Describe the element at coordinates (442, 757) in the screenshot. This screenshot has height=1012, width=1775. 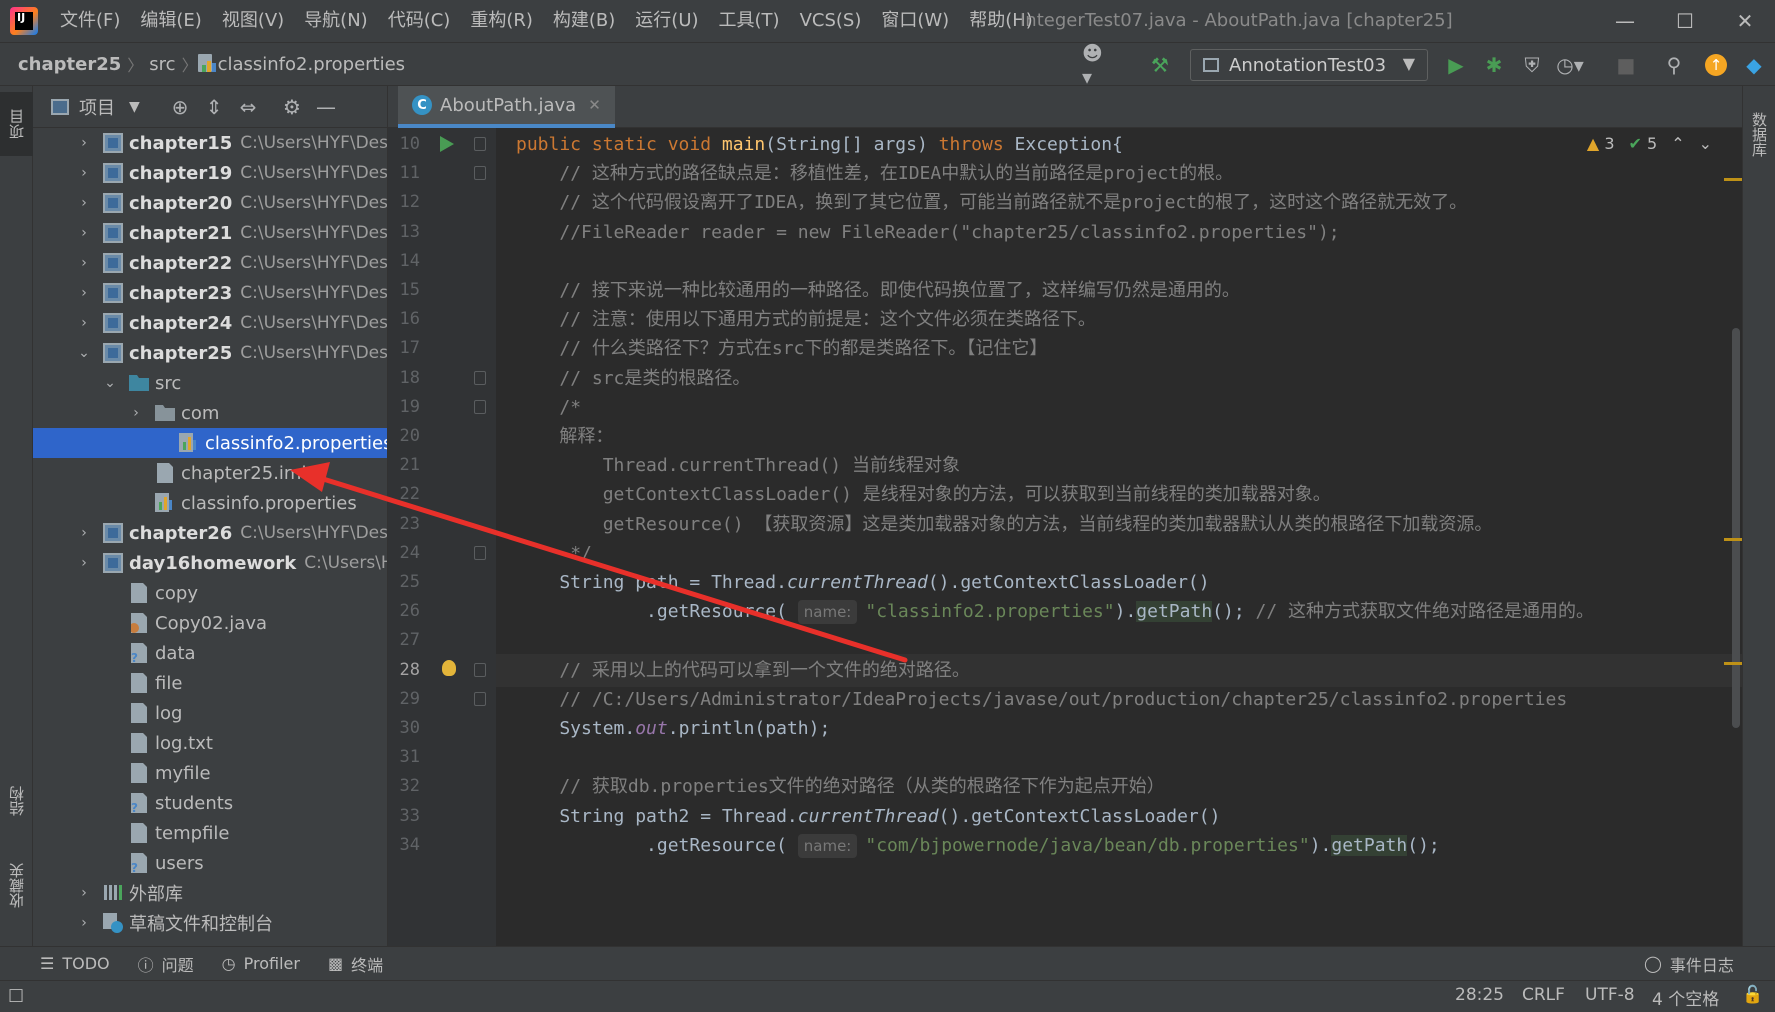
I see `gutter-line: 31` at that location.